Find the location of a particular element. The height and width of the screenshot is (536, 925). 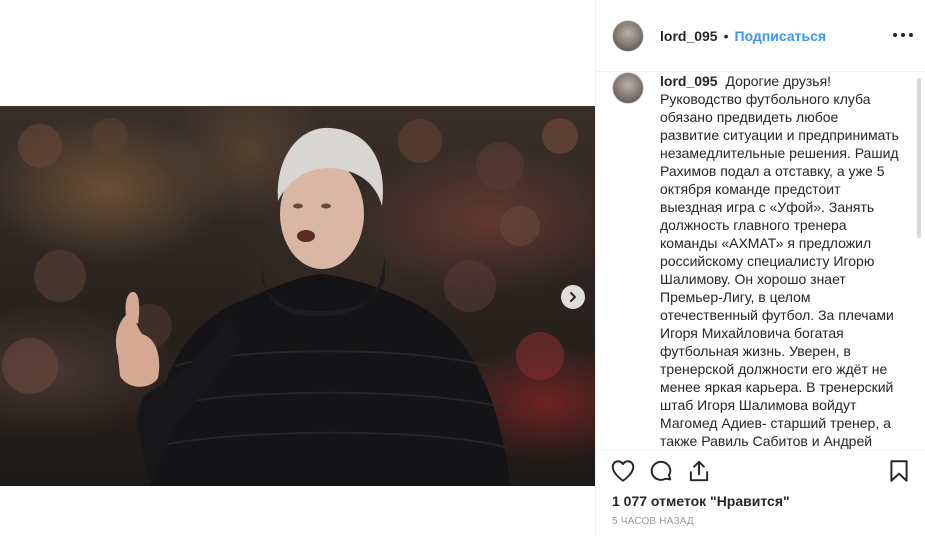

heart-icon is located at coordinates (623, 471).